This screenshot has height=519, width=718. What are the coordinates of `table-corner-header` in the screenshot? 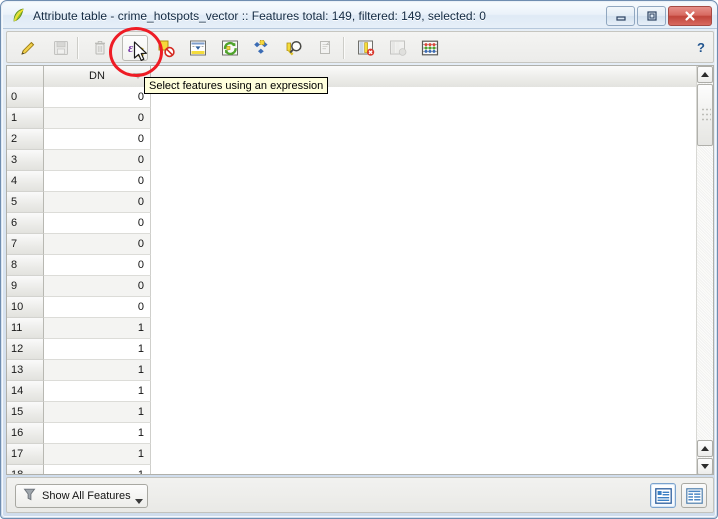 It's located at (25, 76).